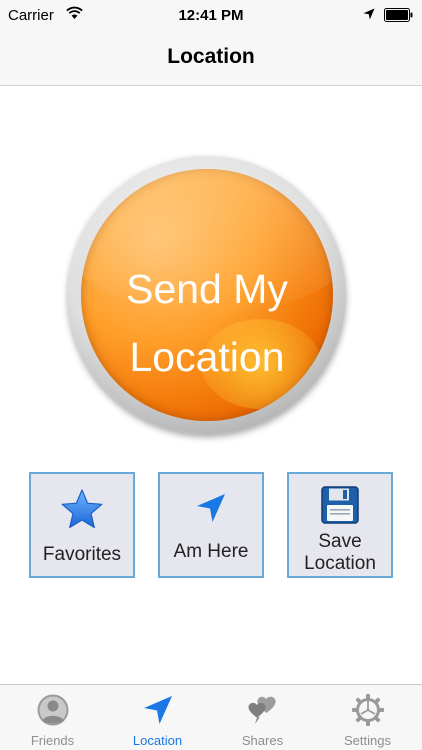 The image size is (422, 750). Describe the element at coordinates (262, 710) in the screenshot. I see `hearts-icon` at that location.